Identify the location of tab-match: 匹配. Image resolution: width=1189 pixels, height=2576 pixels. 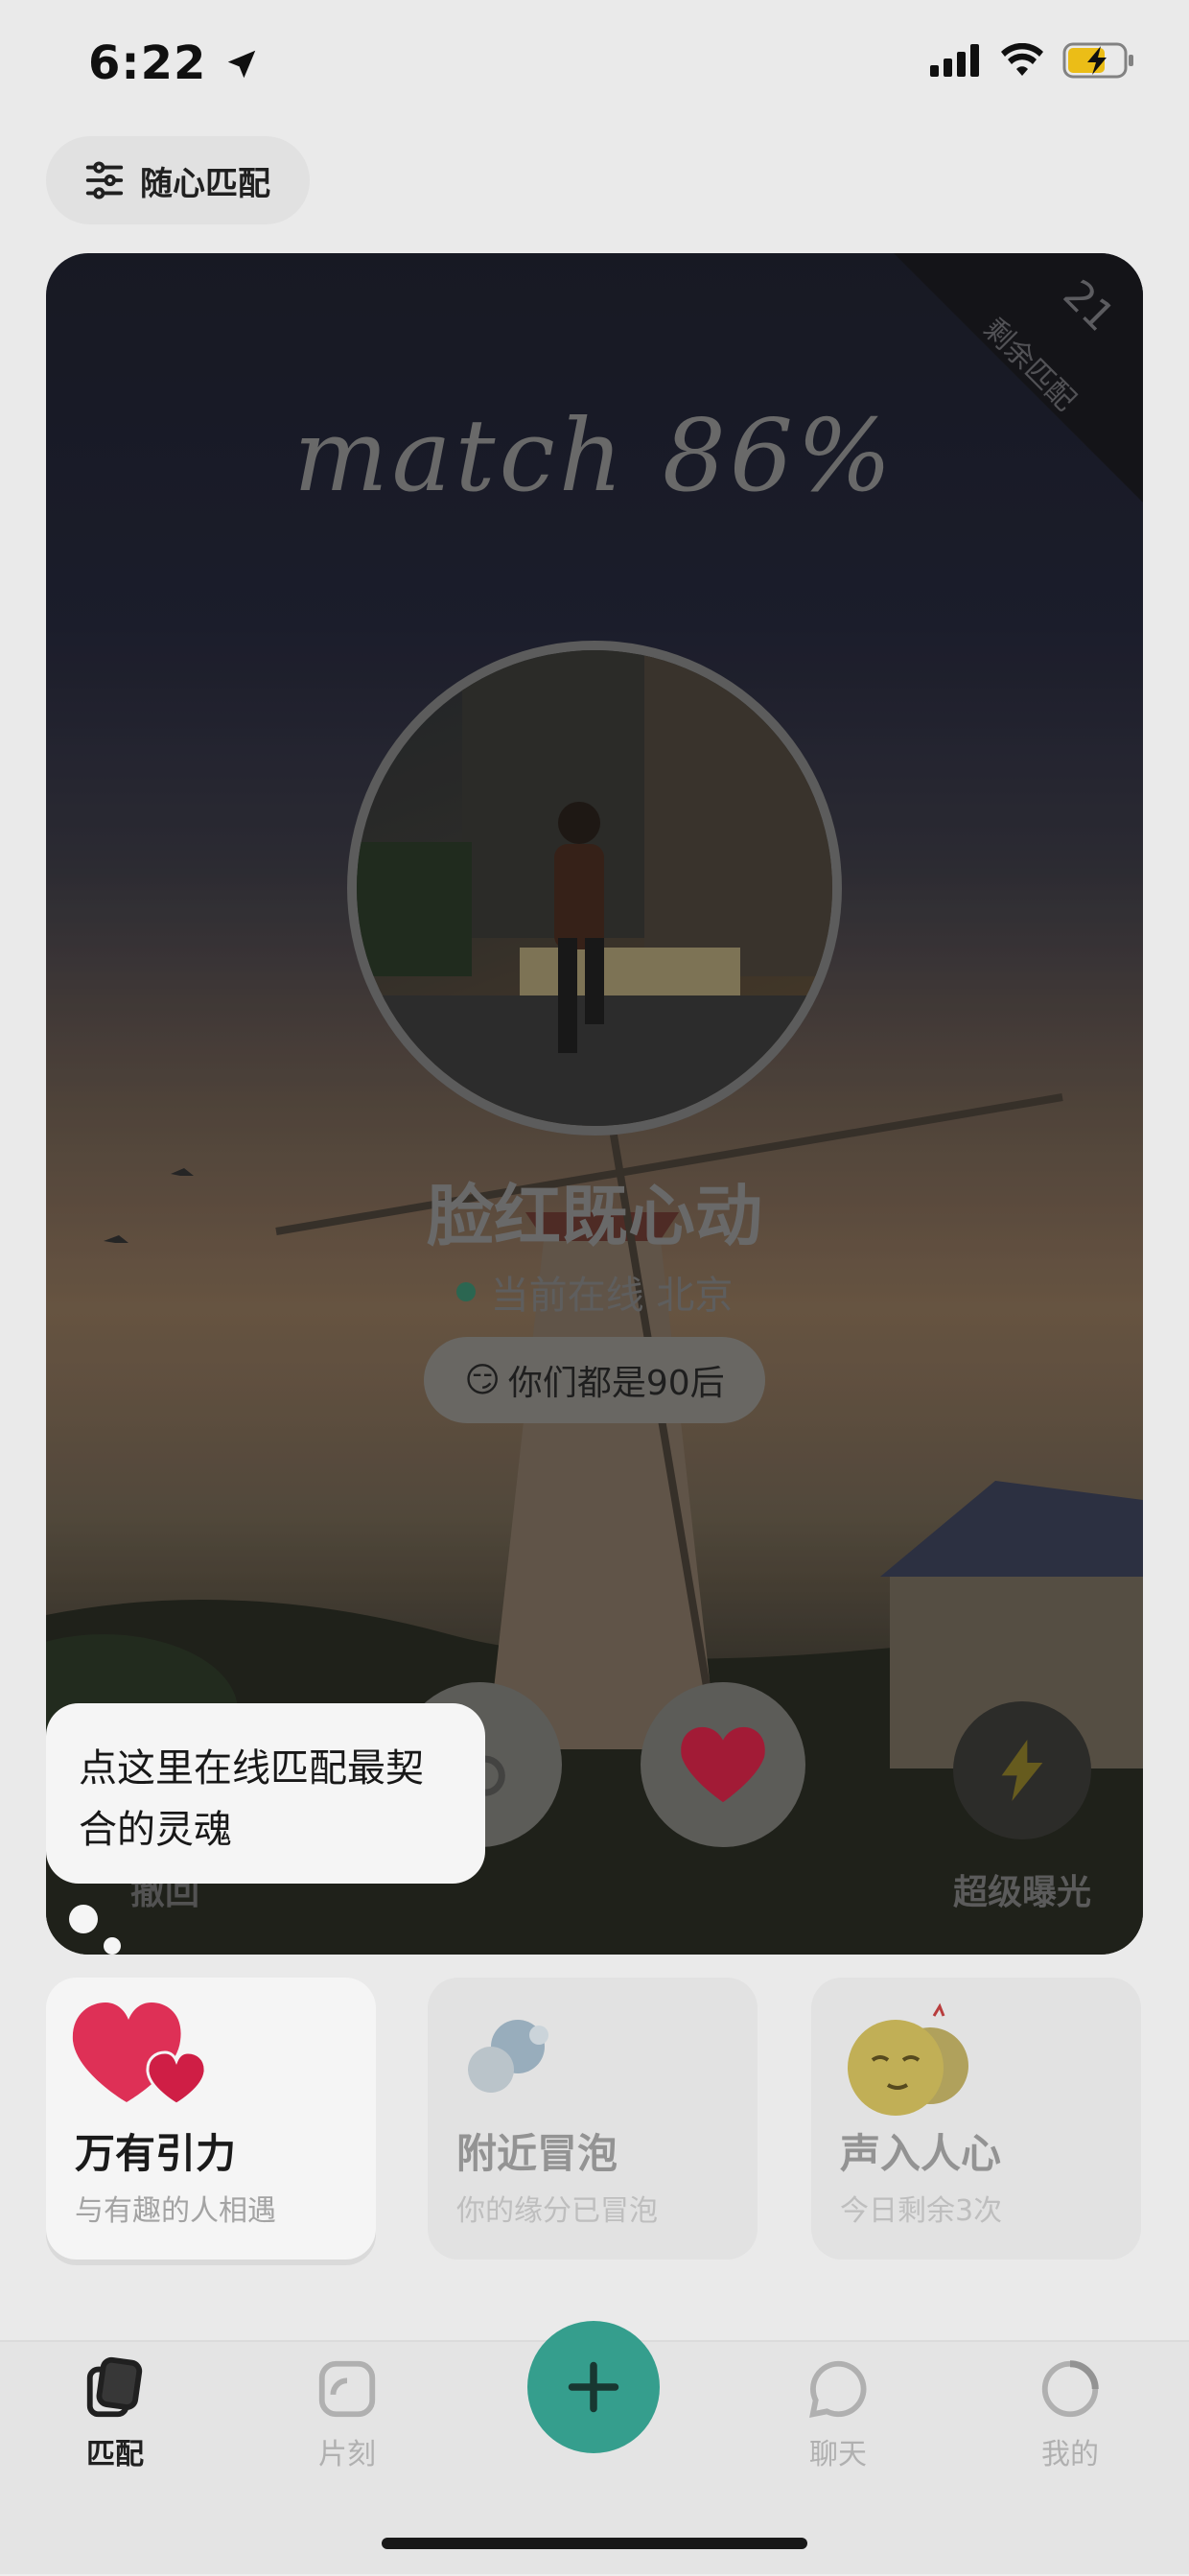
(115, 2413).